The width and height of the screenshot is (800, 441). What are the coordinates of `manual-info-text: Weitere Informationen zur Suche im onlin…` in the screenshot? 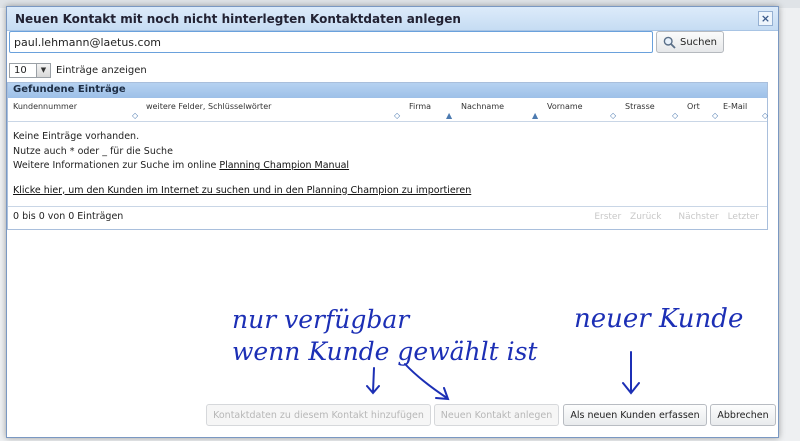 It's located at (116, 165).